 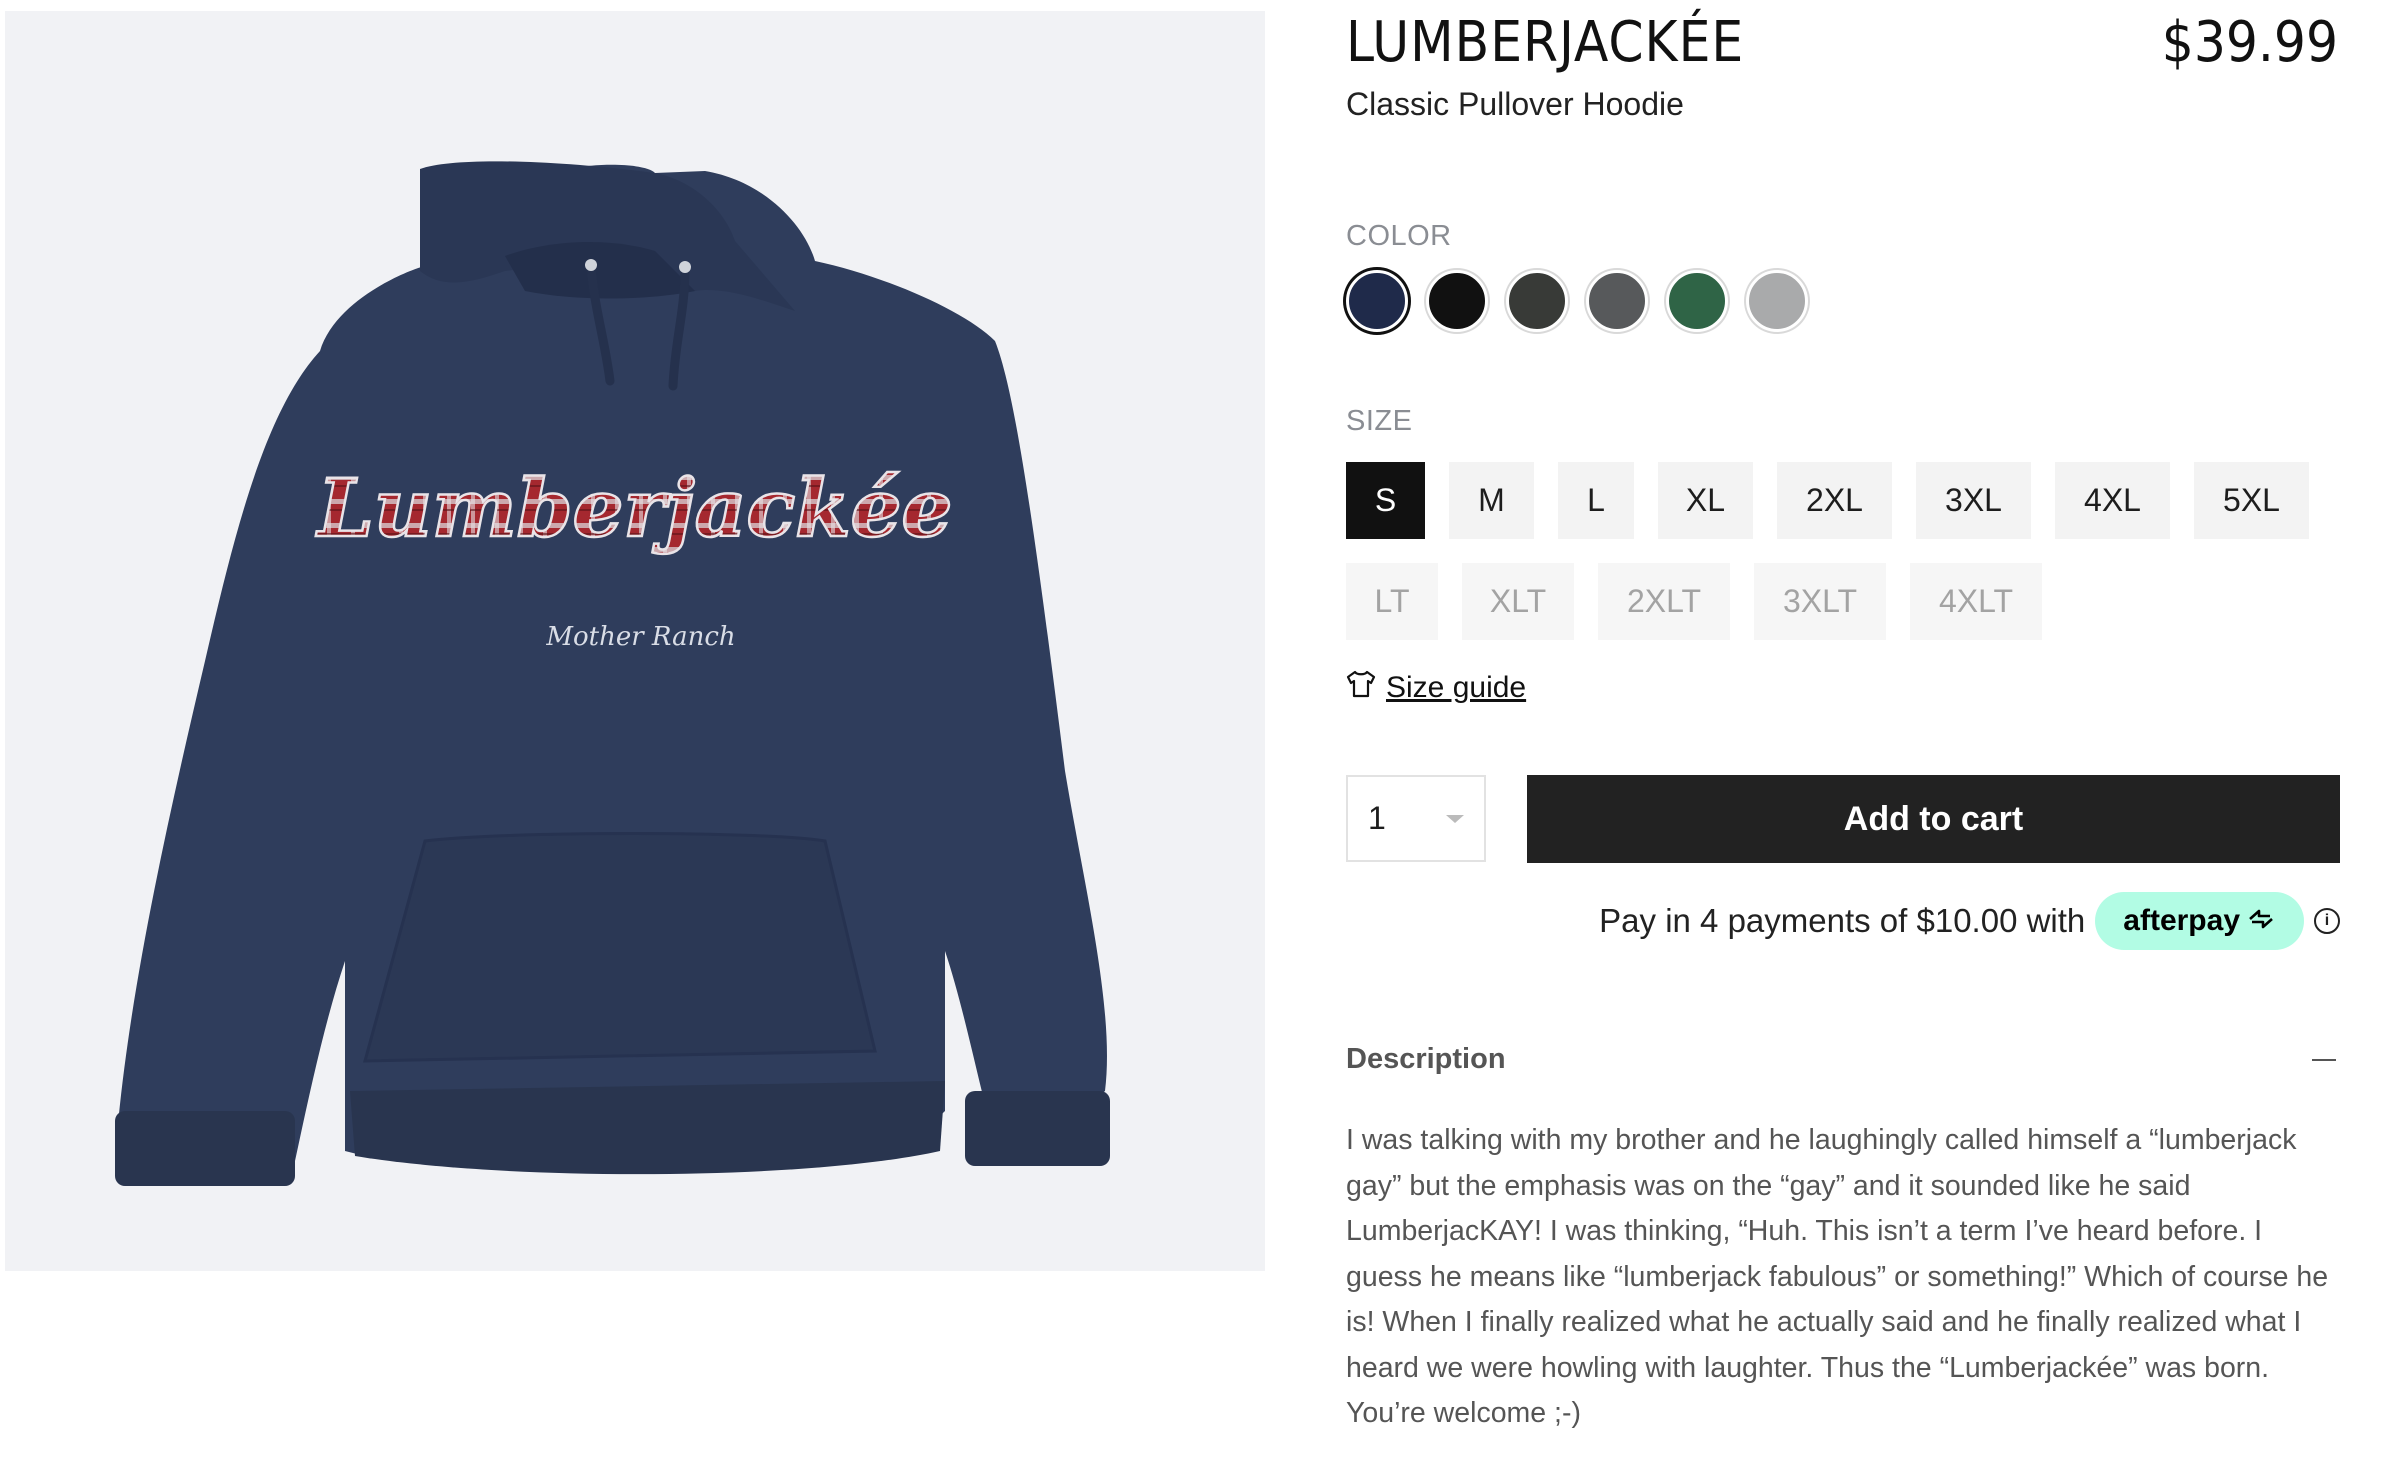 I want to click on size-options-row-2: LT XLT 2XLT 3XLT 4XLT, so click(x=1706, y=601).